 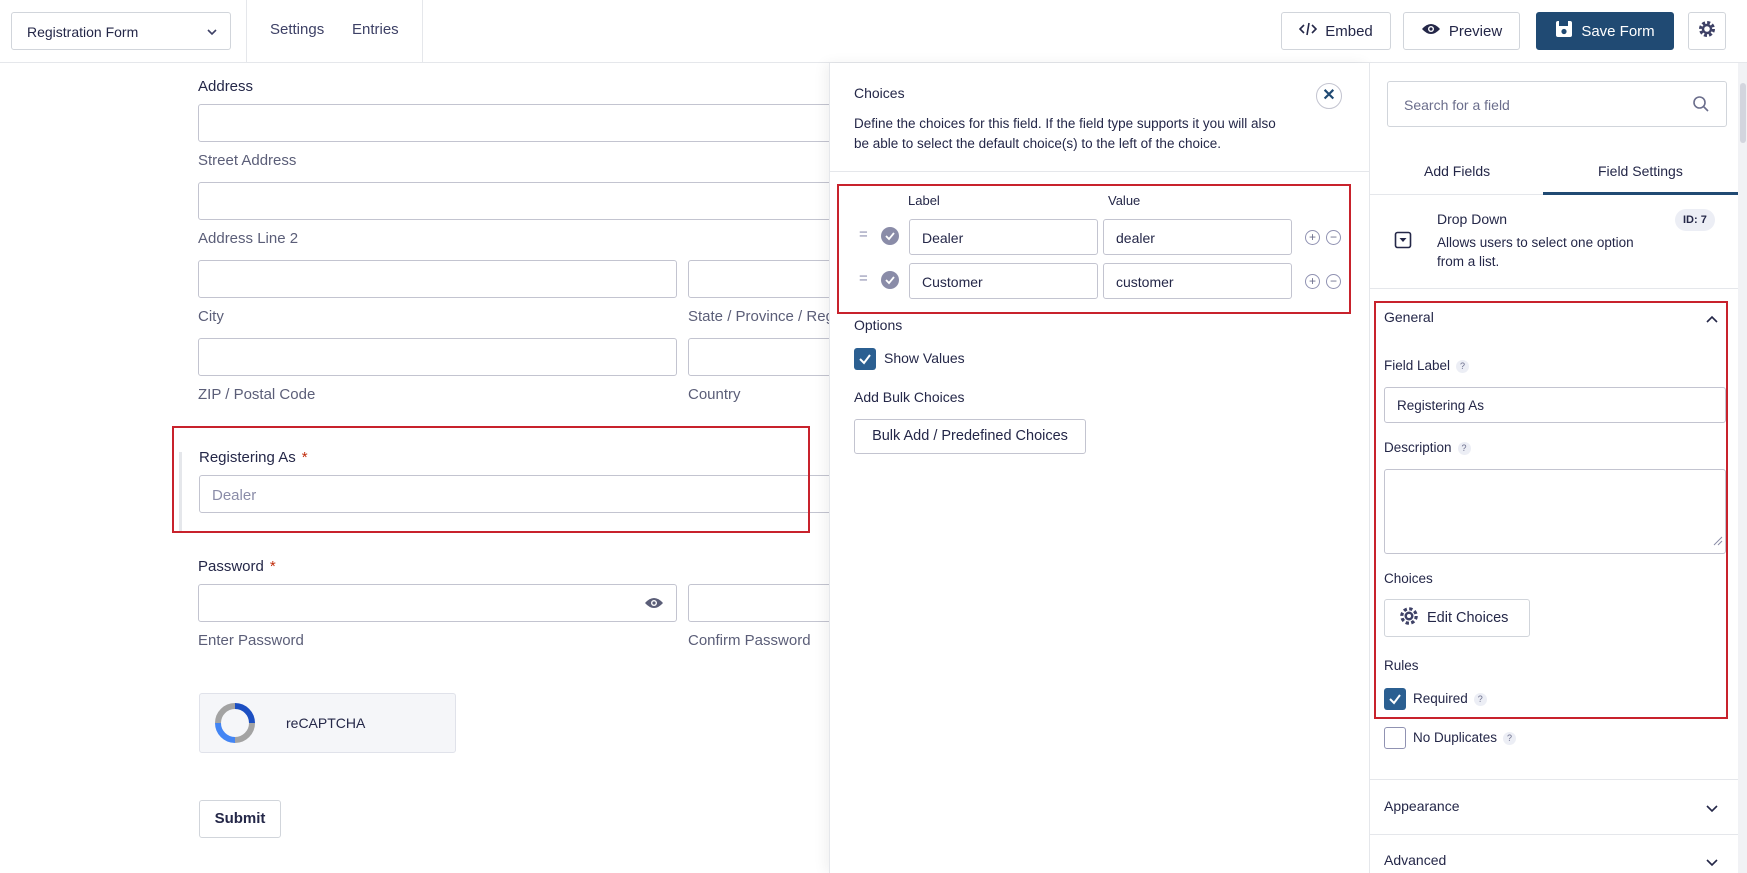 I want to click on tab-add-fields: Add Fields, so click(x=1457, y=171).